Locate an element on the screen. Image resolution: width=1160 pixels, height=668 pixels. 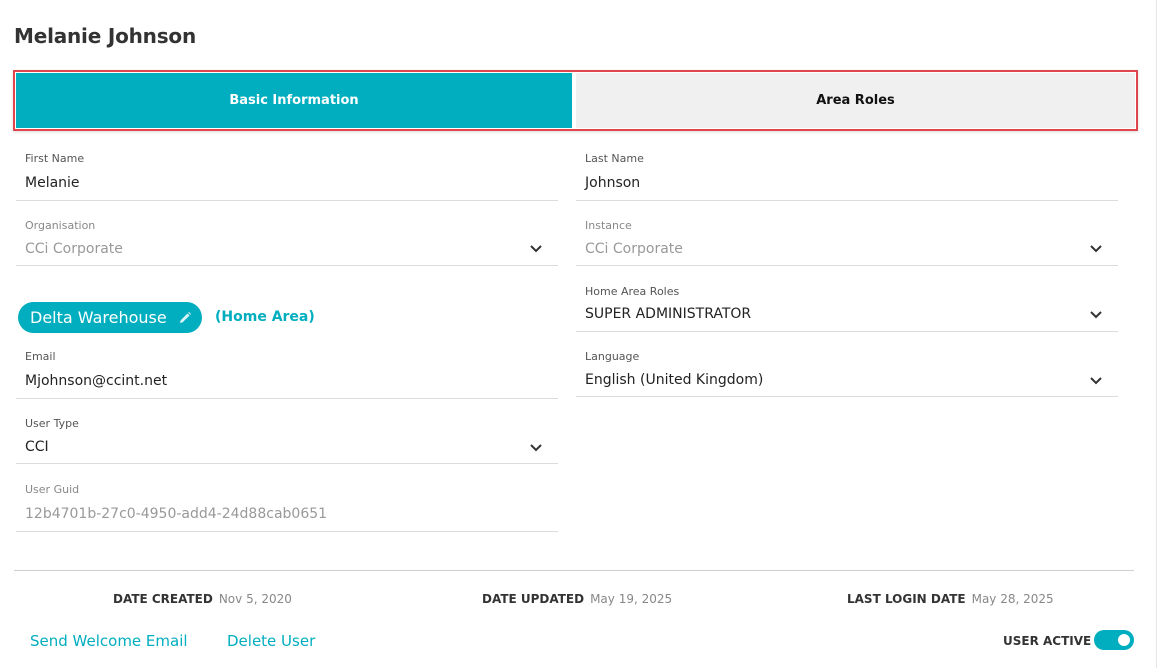
instance-value: CCi Corporate is located at coordinates (634, 249).